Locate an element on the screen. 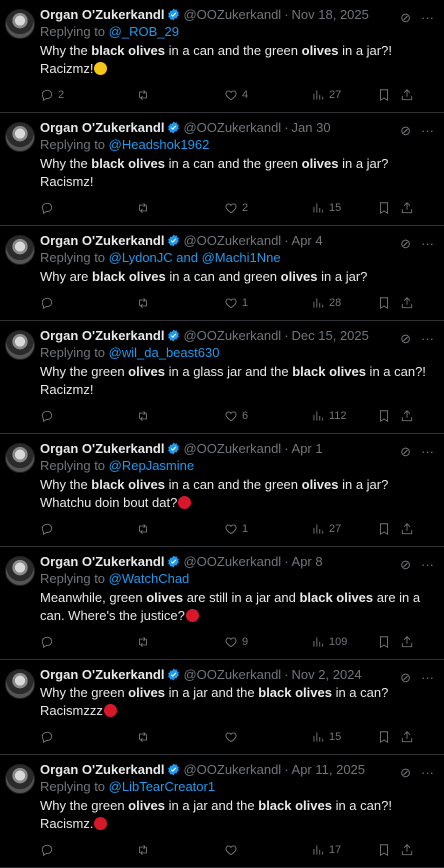 The width and height of the screenshot is (444, 868). mention-link: @wil_da_beast630 is located at coordinates (164, 352).